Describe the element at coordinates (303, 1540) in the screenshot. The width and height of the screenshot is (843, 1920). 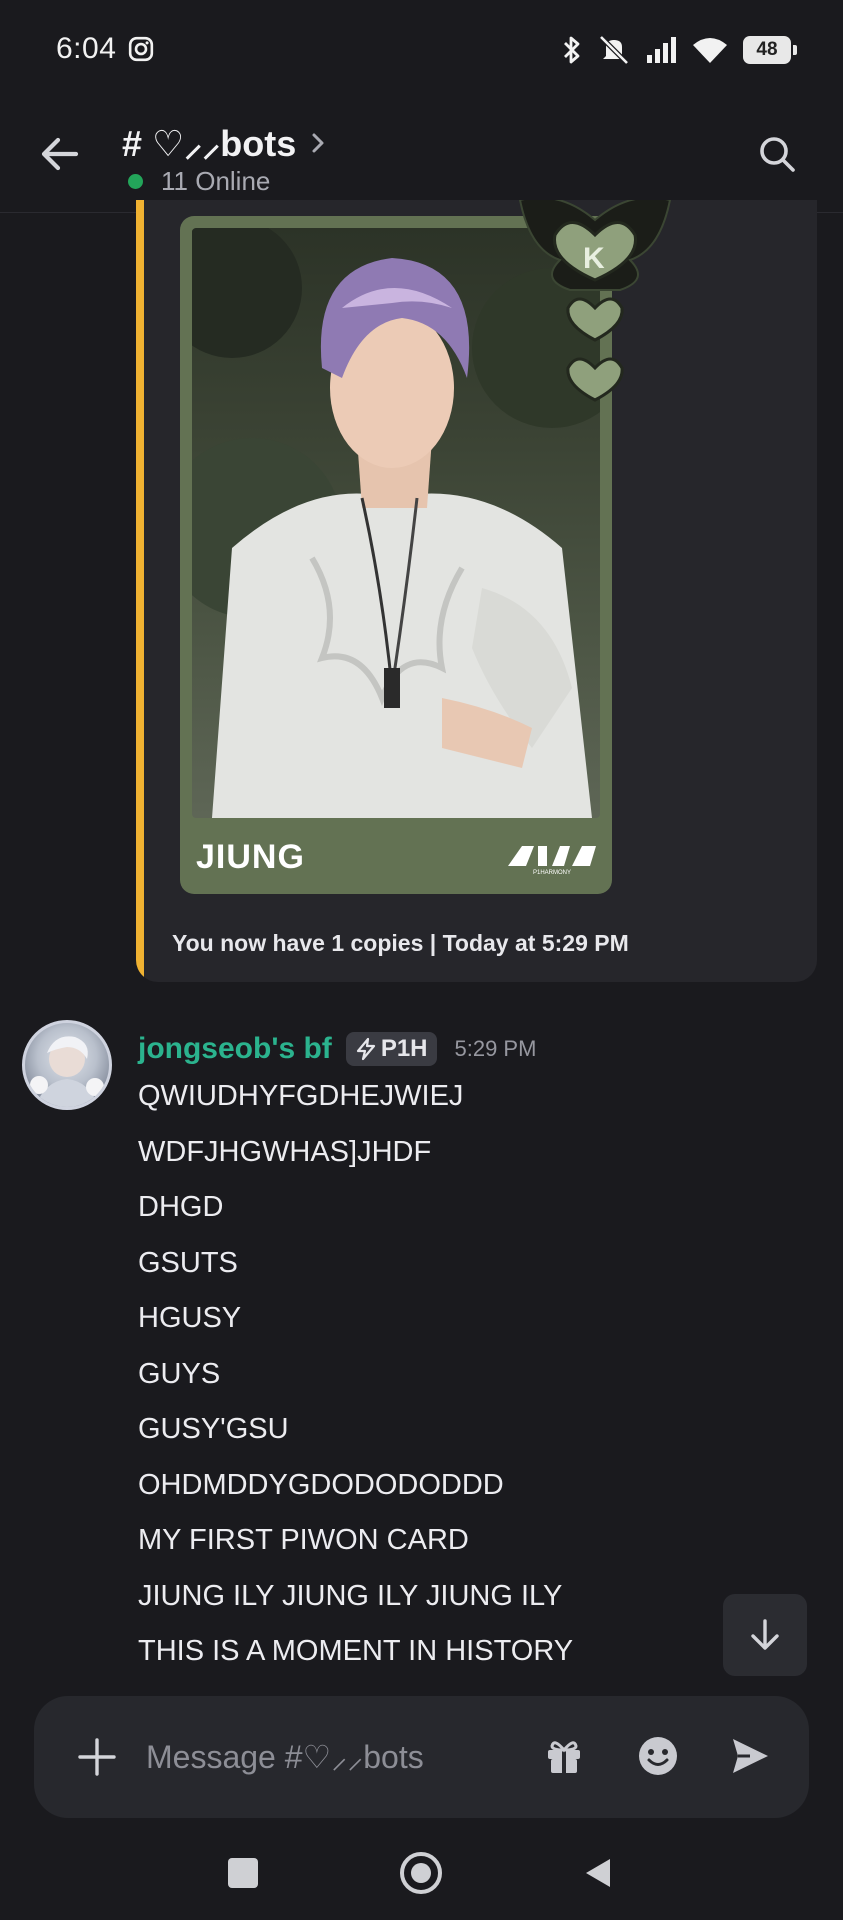
I see `message-line: MY FIRST PIWON CARD` at that location.